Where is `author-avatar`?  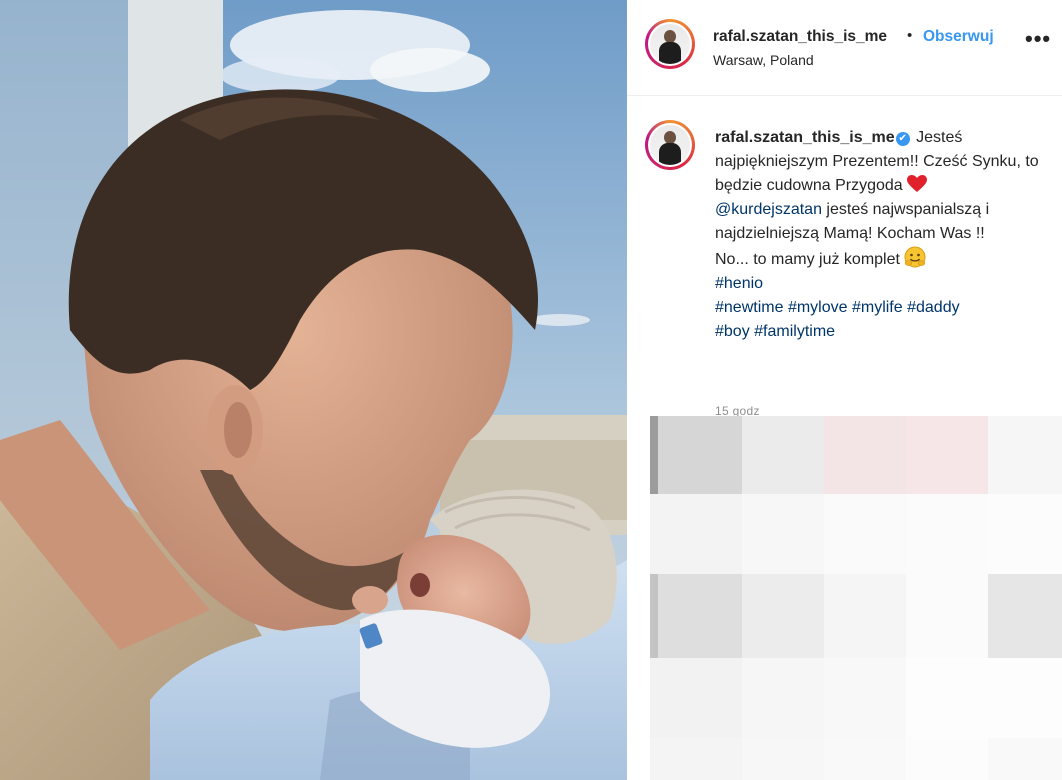
author-avatar is located at coordinates (670, 44).